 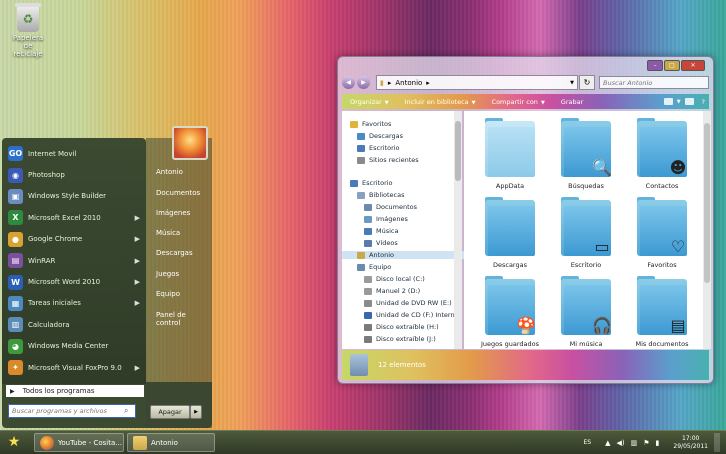 What do you see at coordinates (602, 325) in the screenshot?
I see `folder-overlay-icon: 🎧` at bounding box center [602, 325].